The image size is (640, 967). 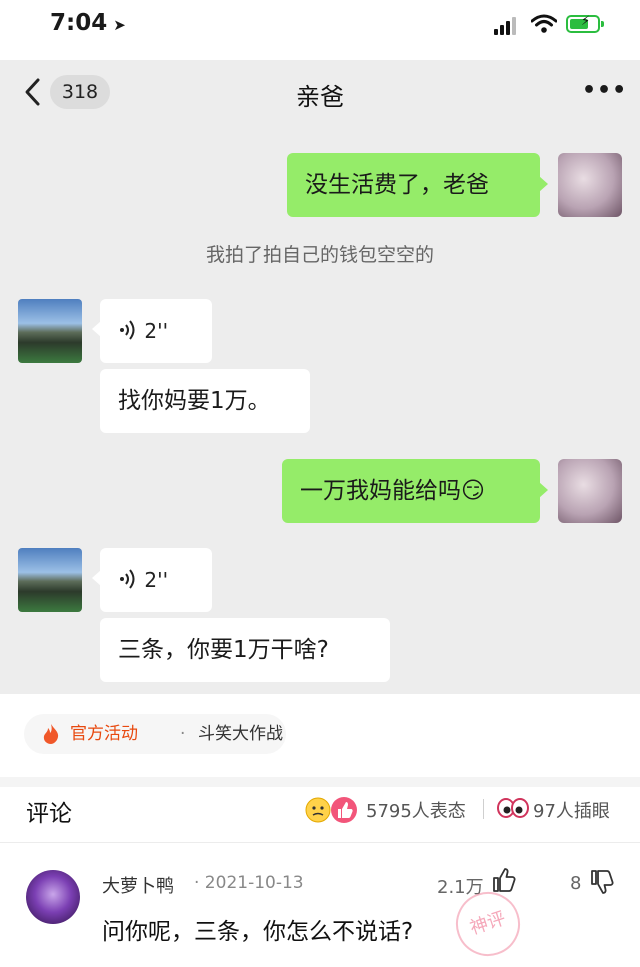 I want to click on header-separator, so click(x=483, y=809).